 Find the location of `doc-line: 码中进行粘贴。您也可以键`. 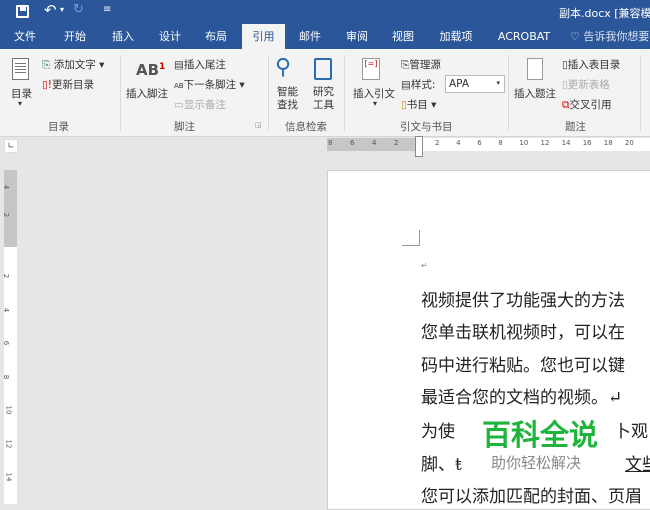

doc-line: 码中进行粘贴。您也可以键 is located at coordinates (523, 363).